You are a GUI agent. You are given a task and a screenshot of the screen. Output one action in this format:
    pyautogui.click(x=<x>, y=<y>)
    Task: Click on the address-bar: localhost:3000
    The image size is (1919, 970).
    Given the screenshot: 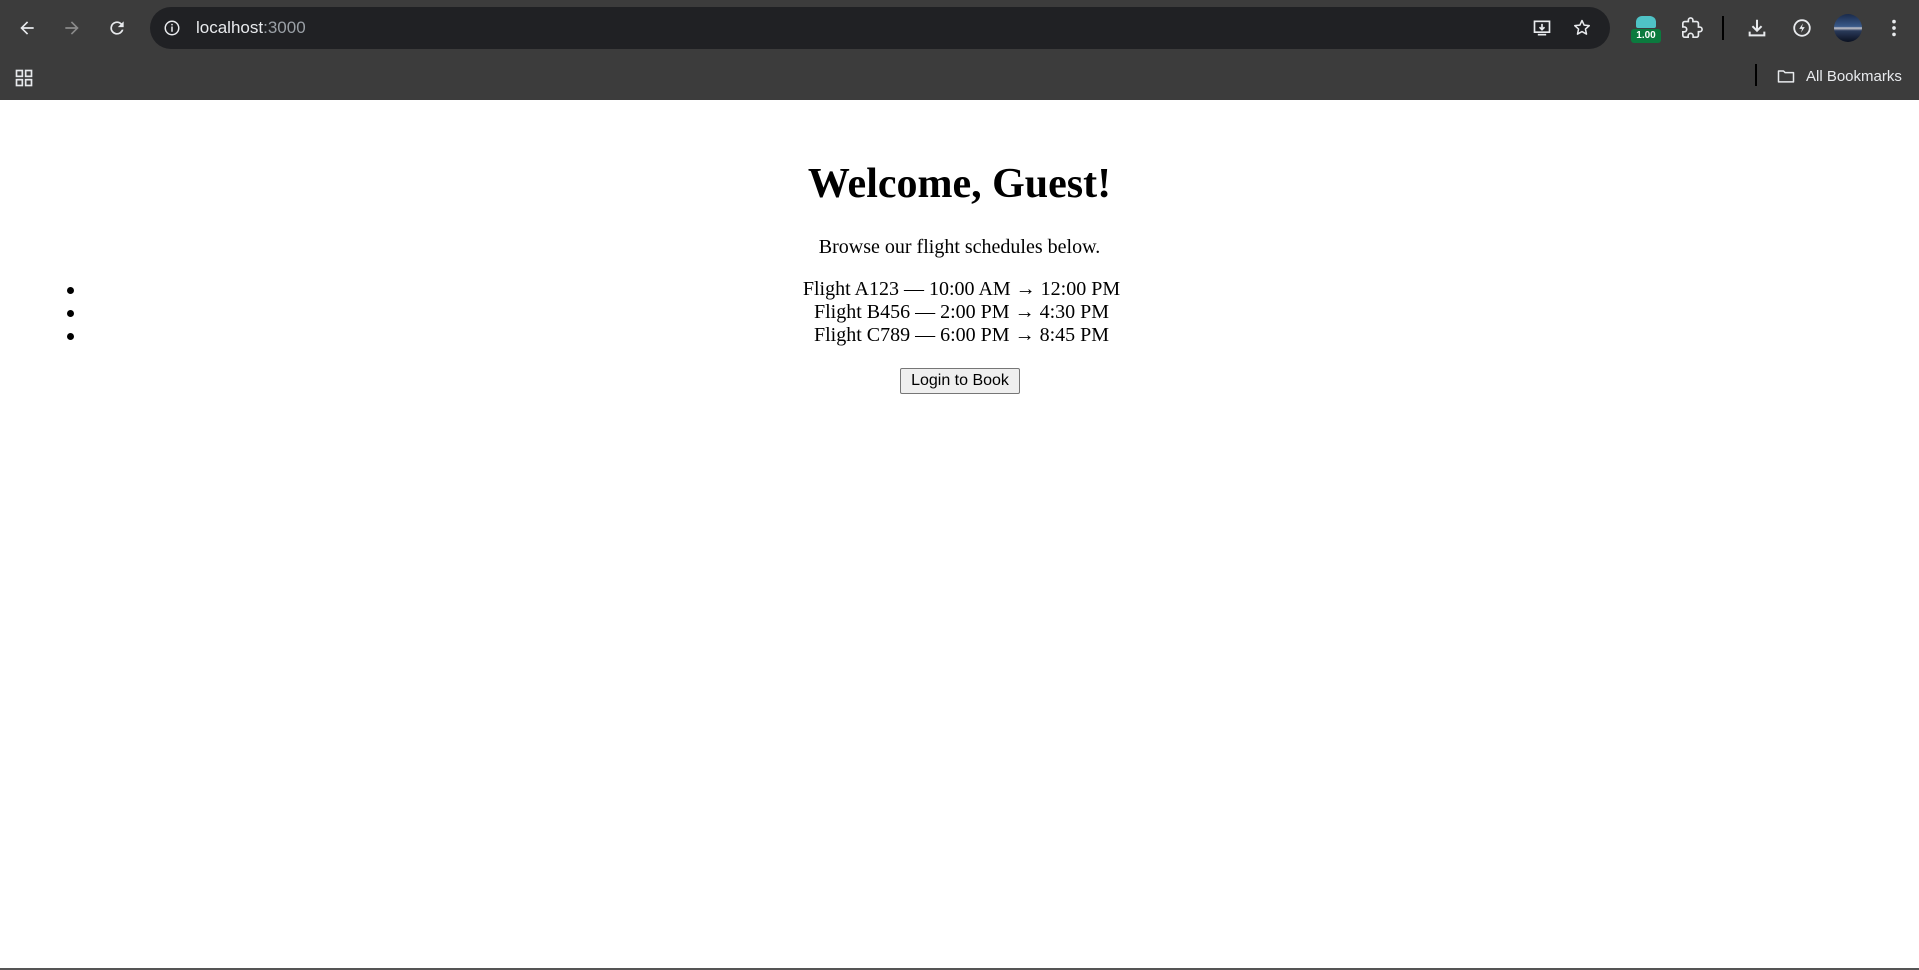 What is the action you would take?
    pyautogui.click(x=880, y=28)
    